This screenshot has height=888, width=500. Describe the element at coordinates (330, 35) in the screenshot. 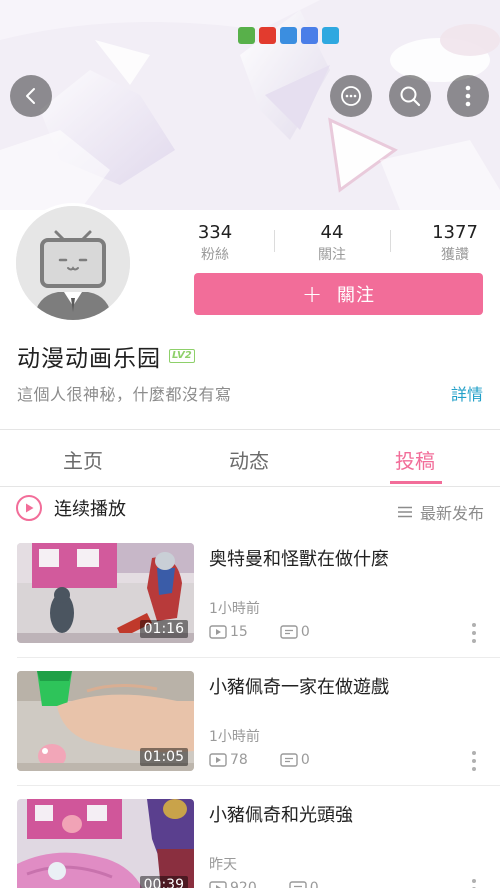

I see `tips-app-icon` at that location.